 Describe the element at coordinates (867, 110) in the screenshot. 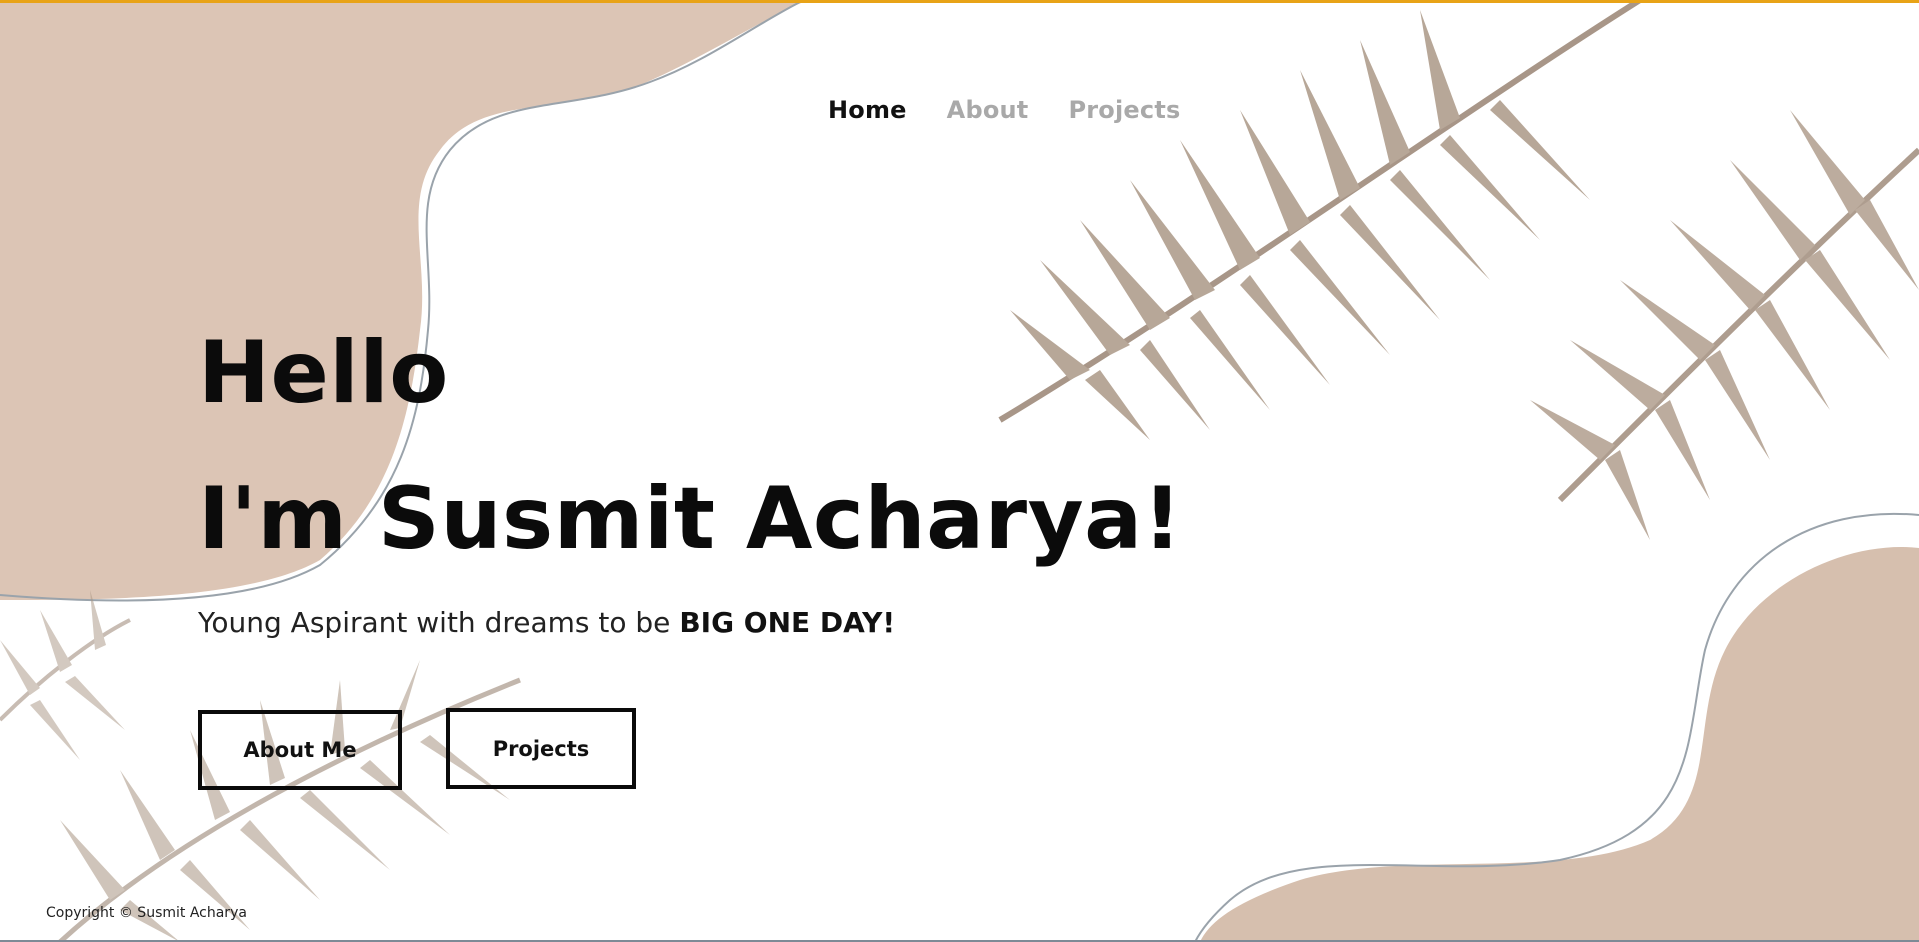

I see `nav-home-link: Home` at that location.